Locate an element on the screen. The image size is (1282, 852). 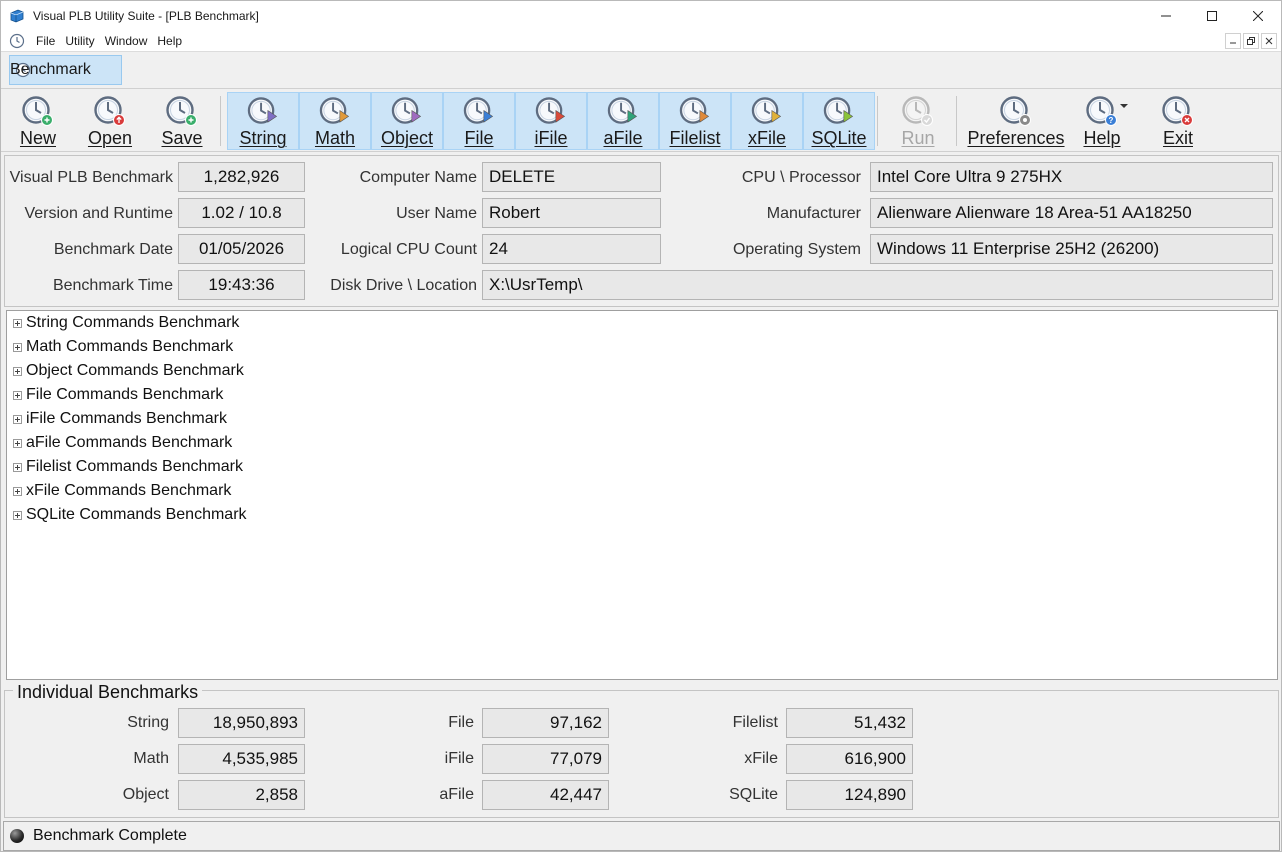
exit-toolbar-button: Exit is located at coordinates (1178, 121).